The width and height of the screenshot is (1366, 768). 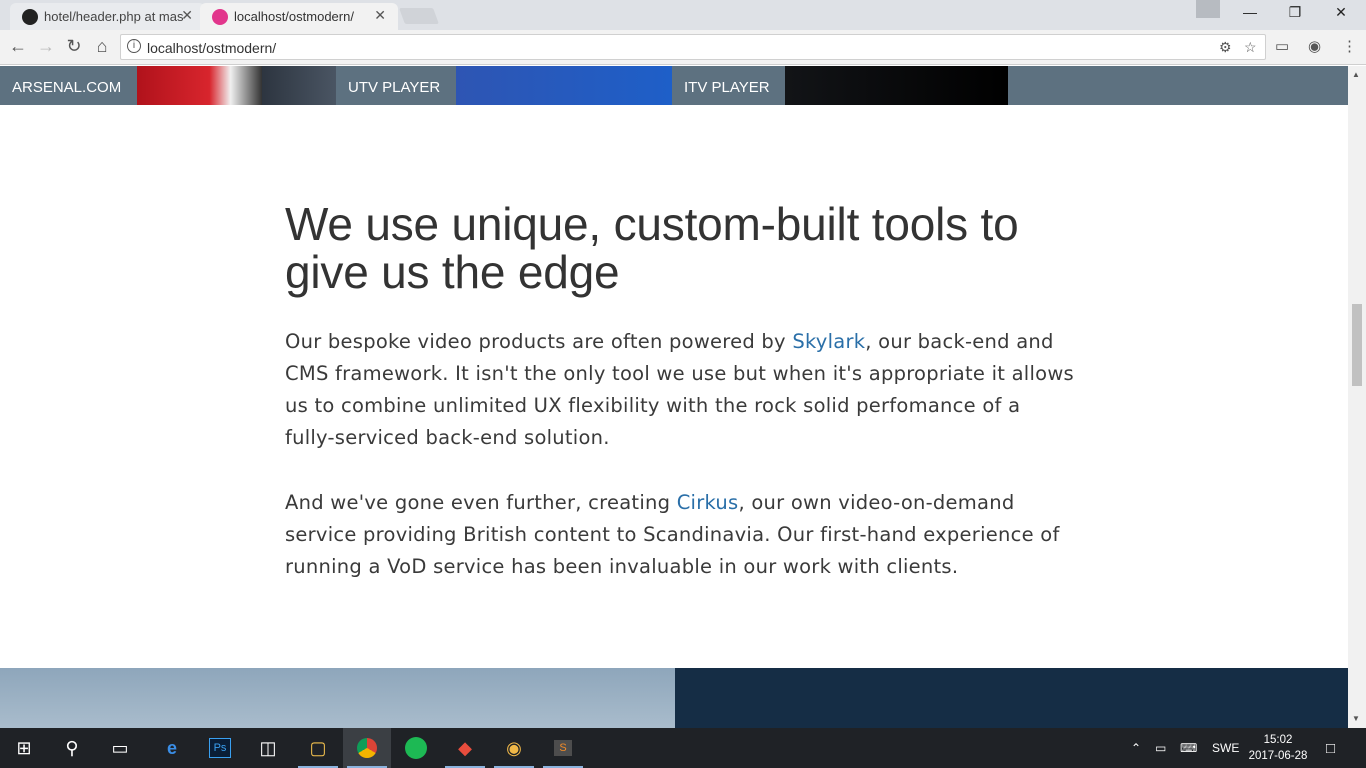 What do you see at coordinates (481, 502) in the screenshot?
I see `paragraph-text: And we've gone even further, creating` at bounding box center [481, 502].